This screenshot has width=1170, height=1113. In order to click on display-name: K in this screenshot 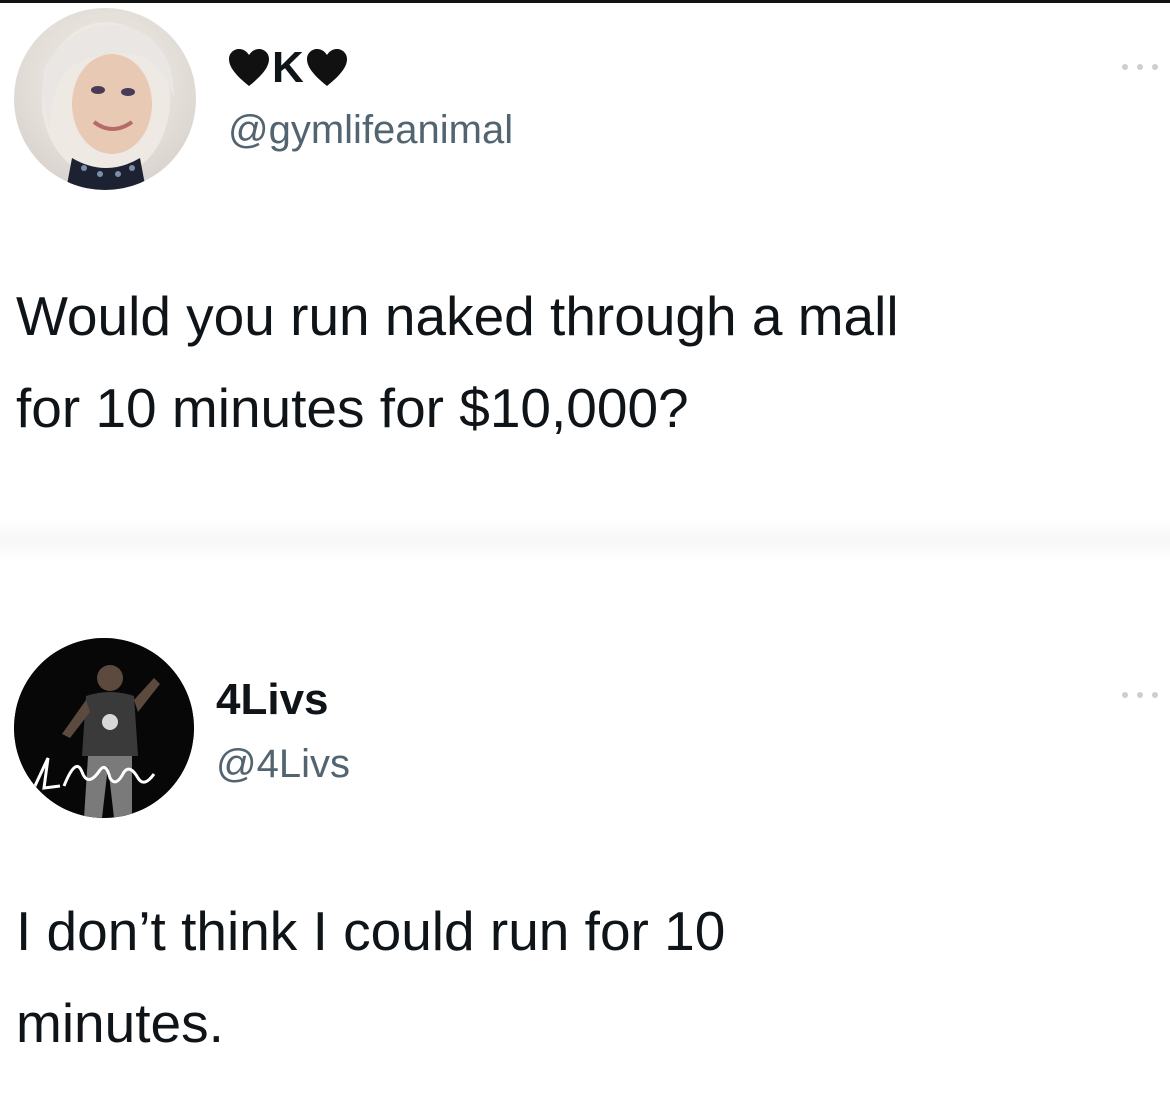, I will do `click(288, 67)`.